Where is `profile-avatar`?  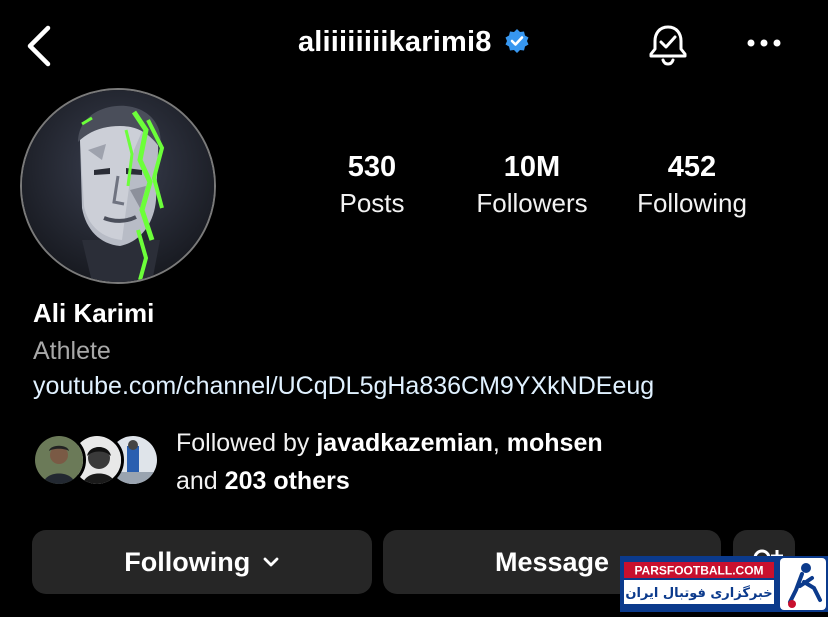 profile-avatar is located at coordinates (118, 186).